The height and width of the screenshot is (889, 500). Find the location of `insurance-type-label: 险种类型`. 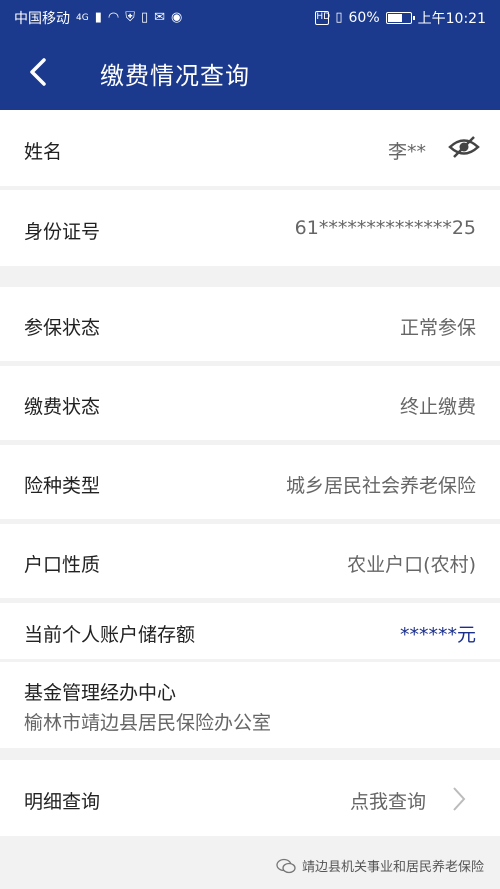

insurance-type-label: 险种类型 is located at coordinates (62, 486).